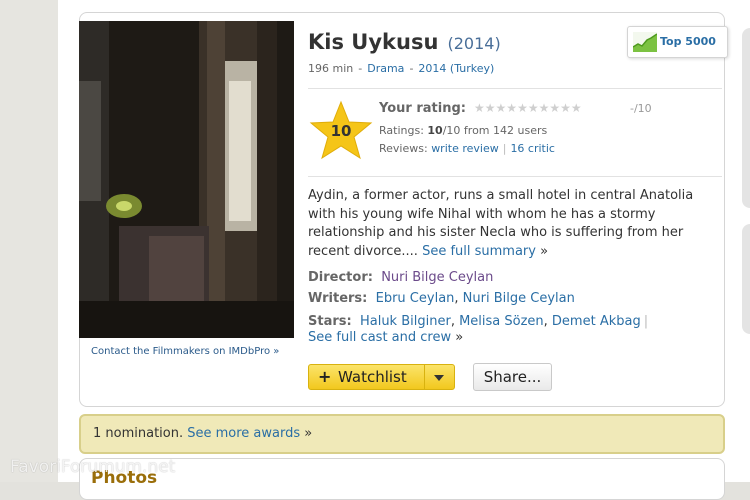 The width and height of the screenshot is (750, 500). I want to click on add-to-watchlist-button: + Watchlist, so click(366, 377).